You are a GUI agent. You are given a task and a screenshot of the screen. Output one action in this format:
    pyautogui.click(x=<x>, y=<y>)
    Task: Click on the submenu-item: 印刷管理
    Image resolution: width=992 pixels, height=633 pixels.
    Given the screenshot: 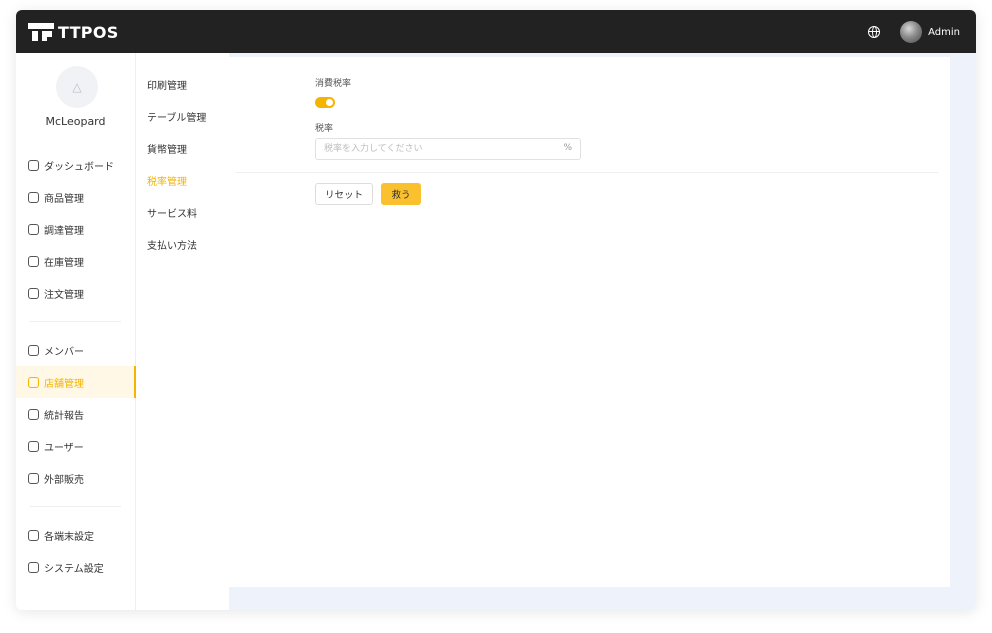 What is the action you would take?
    pyautogui.click(x=182, y=87)
    